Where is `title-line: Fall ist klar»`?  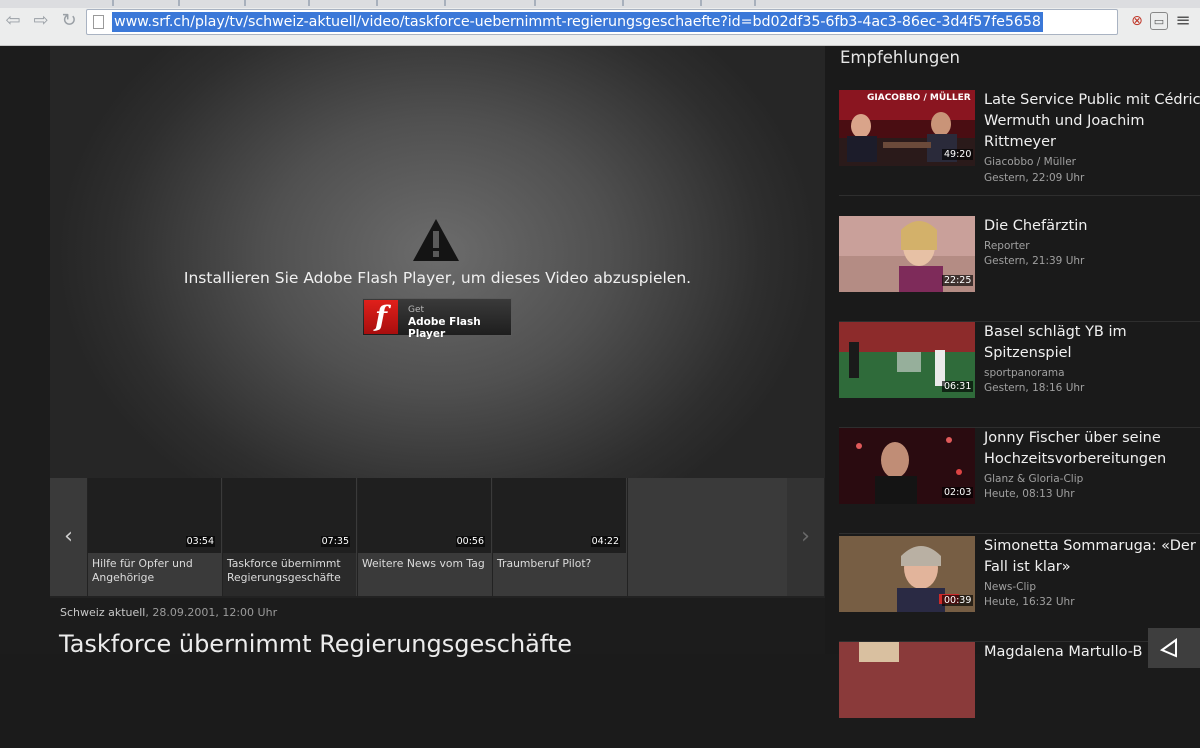
title-line: Fall ist klar» is located at coordinates (1027, 567).